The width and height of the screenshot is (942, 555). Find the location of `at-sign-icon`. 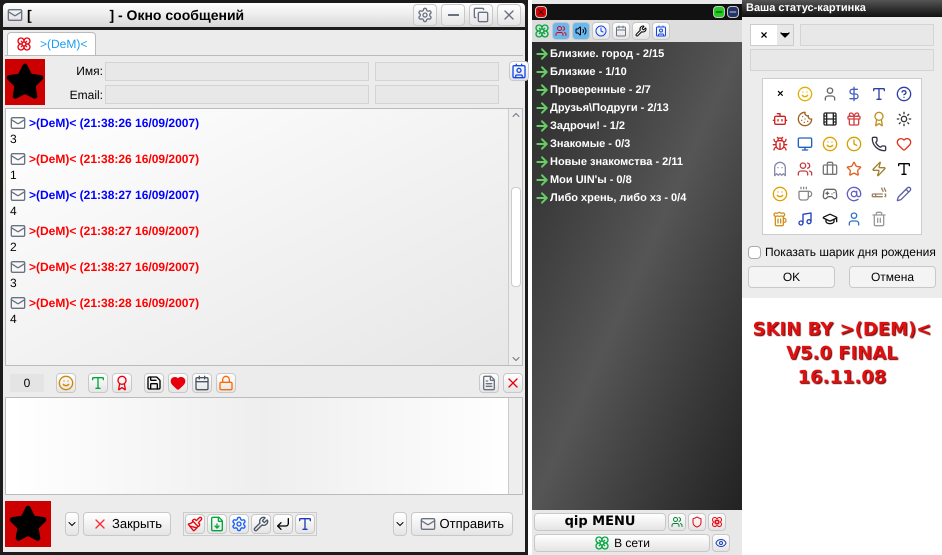

at-sign-icon is located at coordinates (854, 194).